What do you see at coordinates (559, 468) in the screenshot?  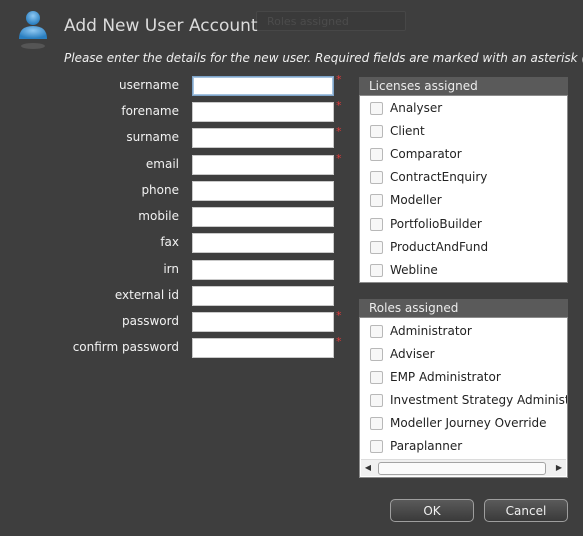 I see `scroll-right-arrow-icon: ▶` at bounding box center [559, 468].